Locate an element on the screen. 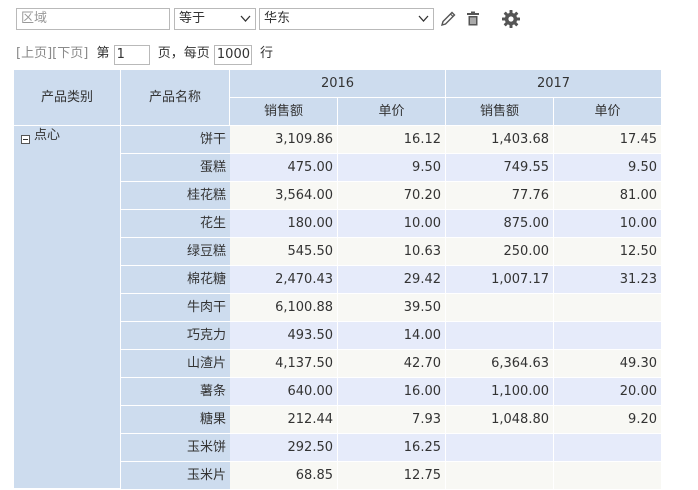 Image resolution: width=698 pixels, height=490 pixels. header-sales-2017: 销售额 is located at coordinates (500, 112).